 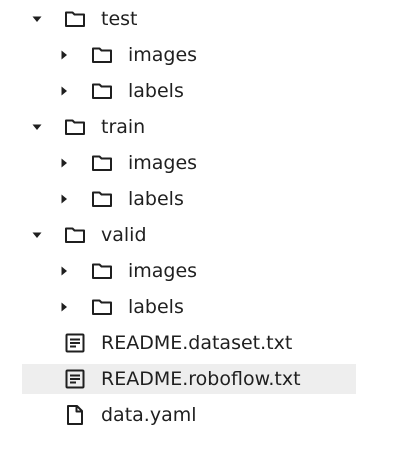 What do you see at coordinates (201, 238) in the screenshot?
I see `tree-folder-valid: valid` at bounding box center [201, 238].